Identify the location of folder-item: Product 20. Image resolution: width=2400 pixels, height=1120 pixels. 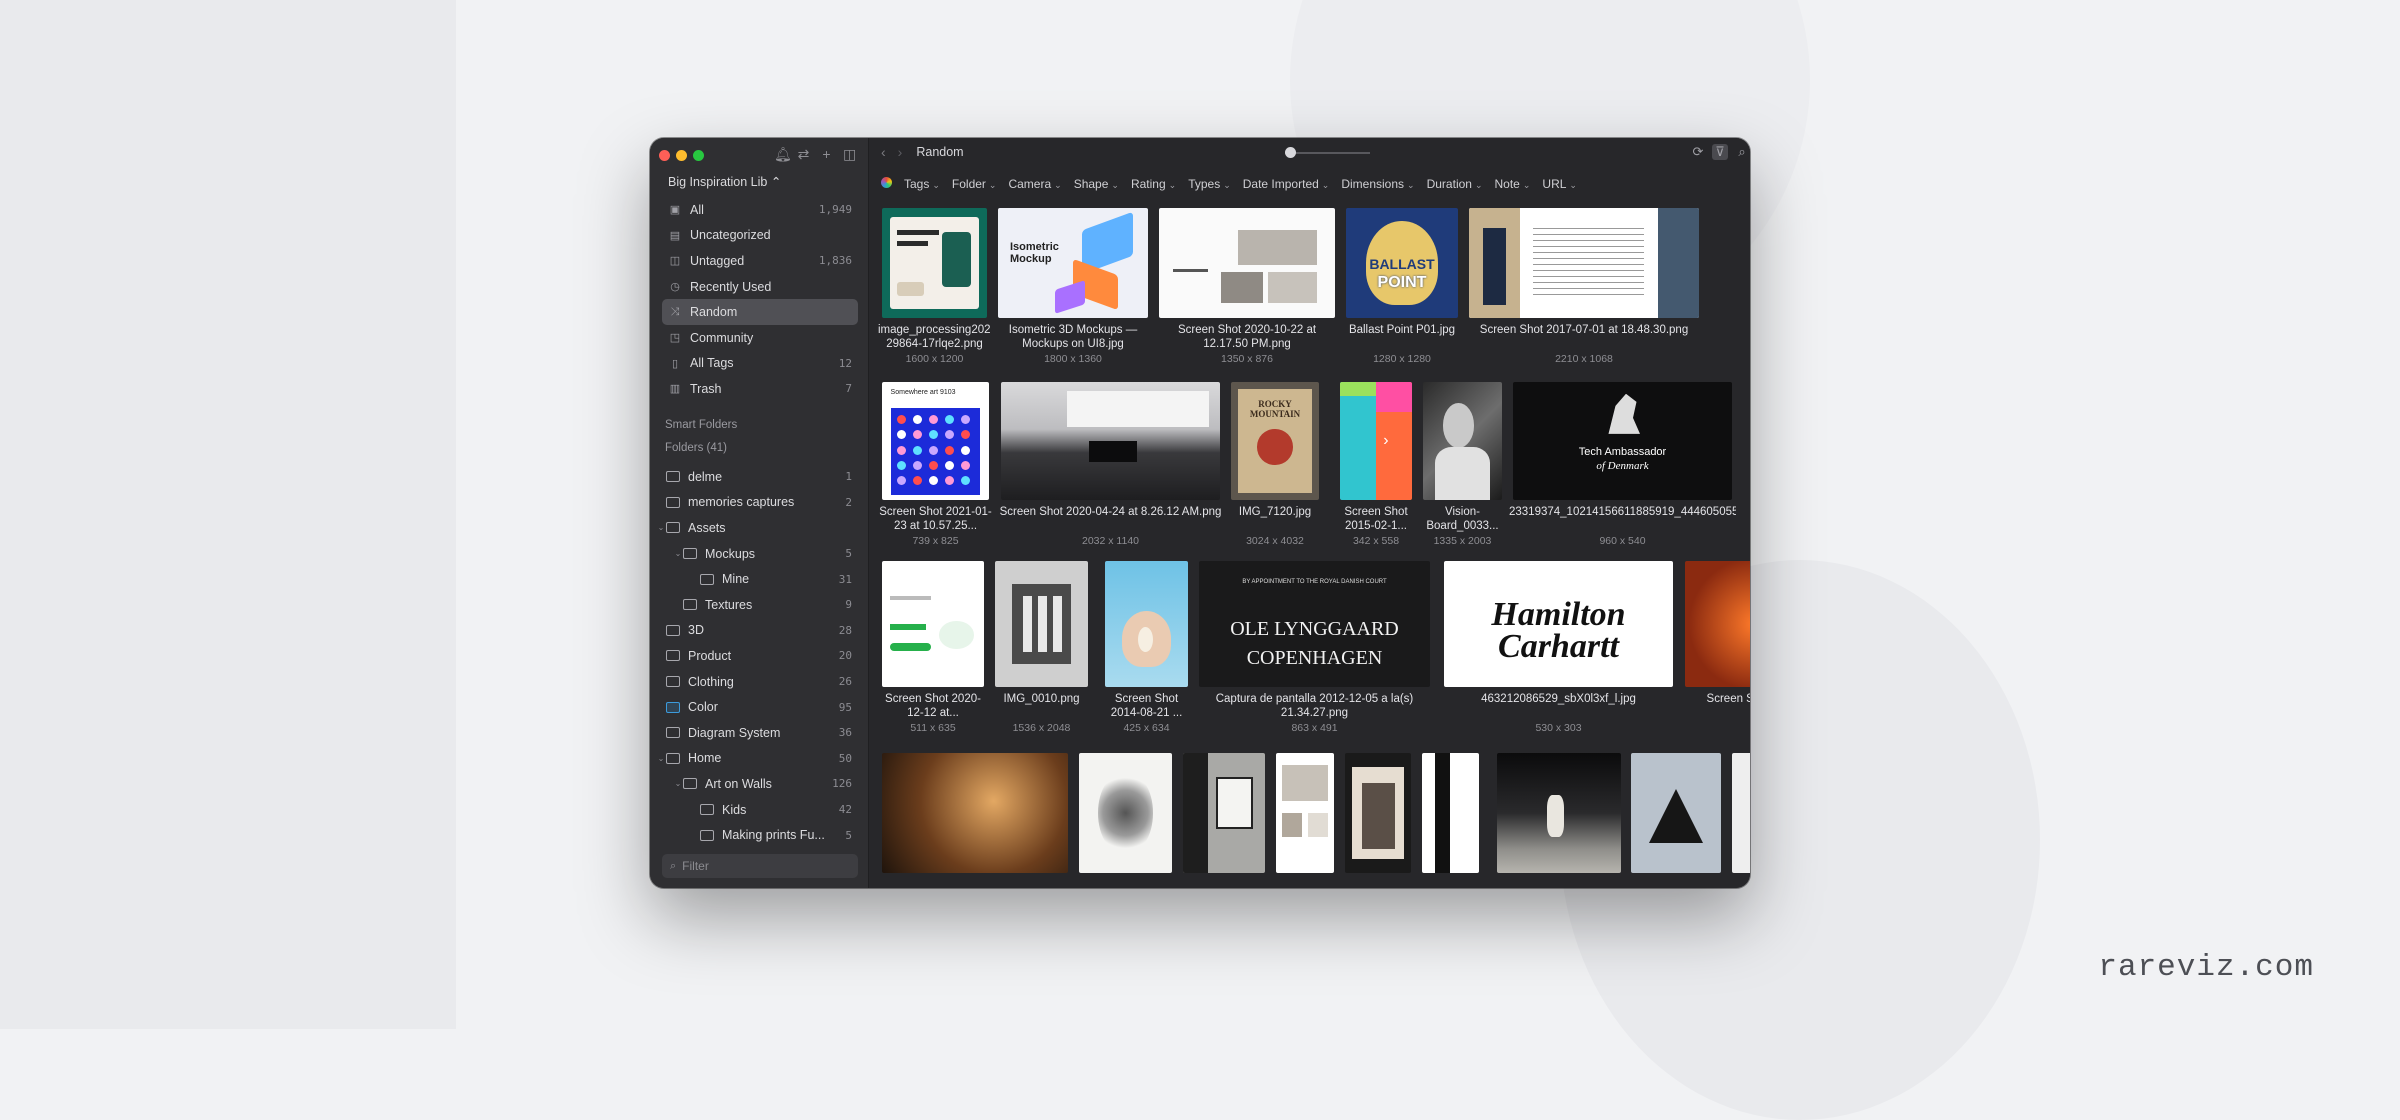
(759, 656).